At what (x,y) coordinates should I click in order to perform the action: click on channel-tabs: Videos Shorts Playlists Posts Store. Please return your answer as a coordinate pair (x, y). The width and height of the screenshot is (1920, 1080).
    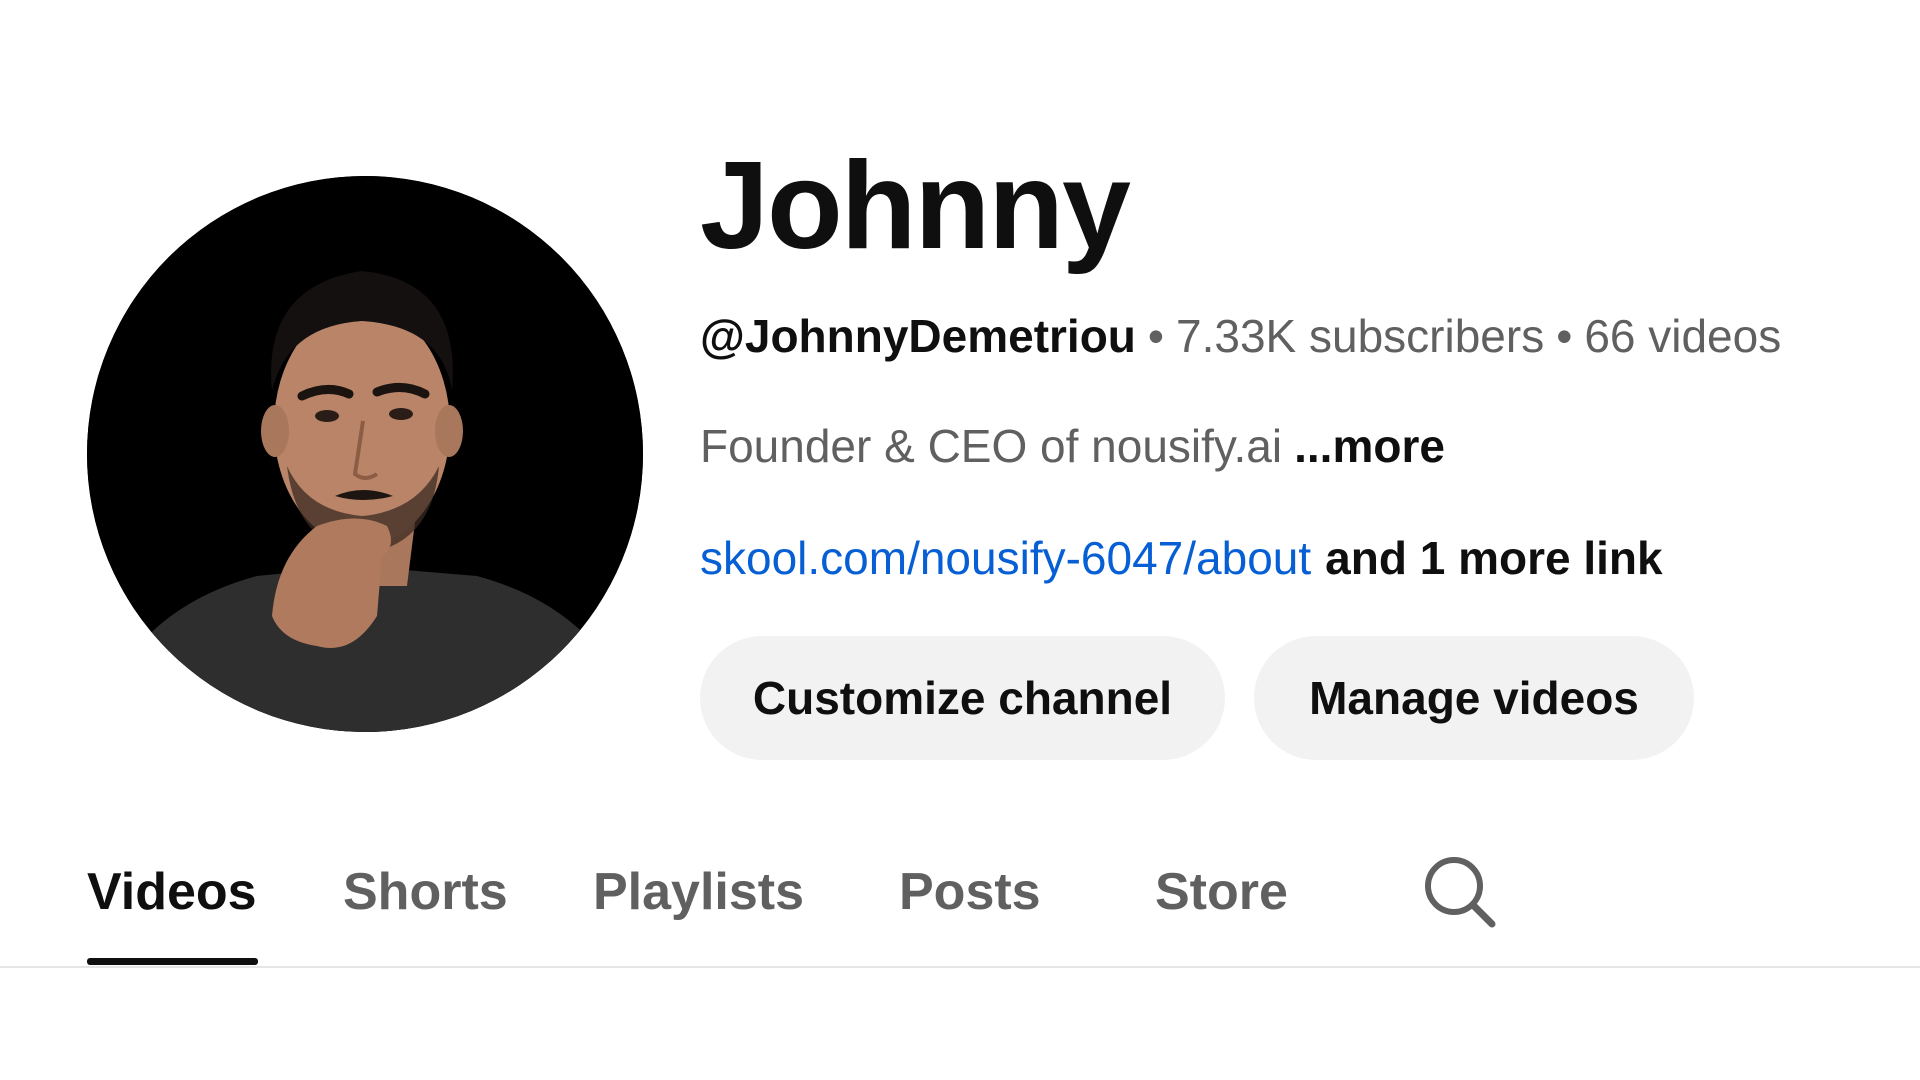
    Looking at the image, I should click on (960, 904).